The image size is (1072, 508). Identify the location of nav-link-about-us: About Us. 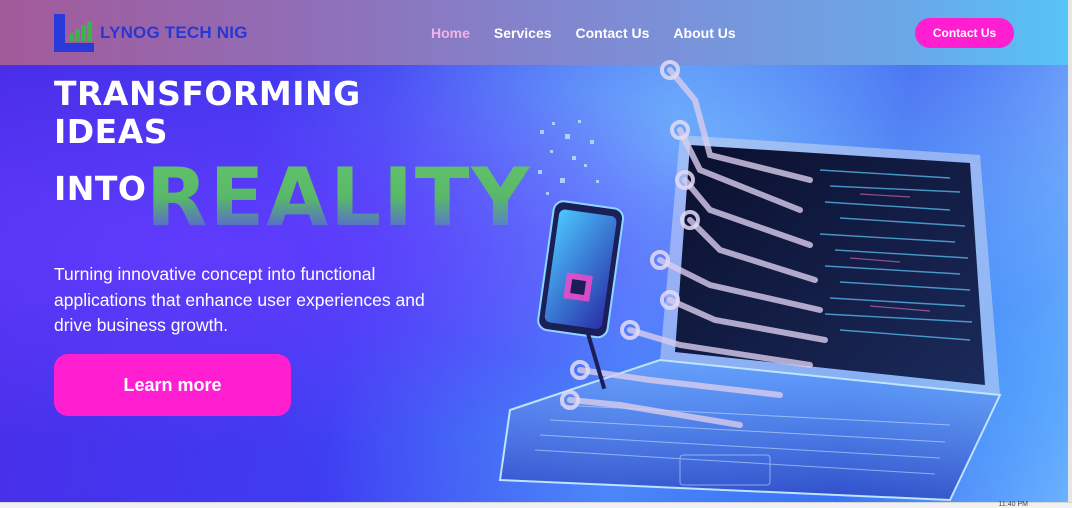
(704, 33).